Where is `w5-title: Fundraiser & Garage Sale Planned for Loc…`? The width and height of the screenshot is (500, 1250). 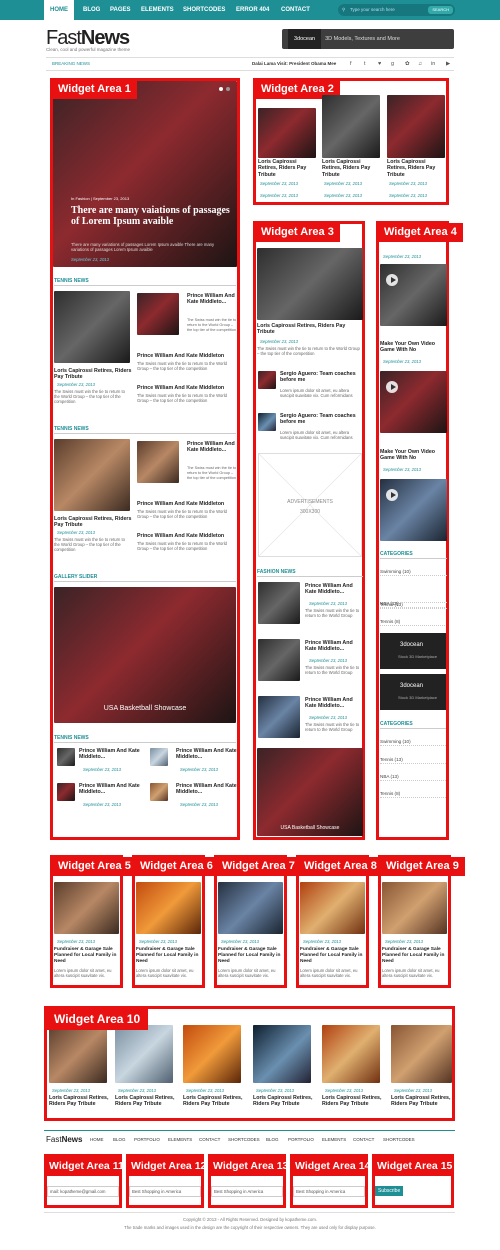
w5-title: Fundraiser & Garage Sale Planned for Loc… is located at coordinates (87, 955).